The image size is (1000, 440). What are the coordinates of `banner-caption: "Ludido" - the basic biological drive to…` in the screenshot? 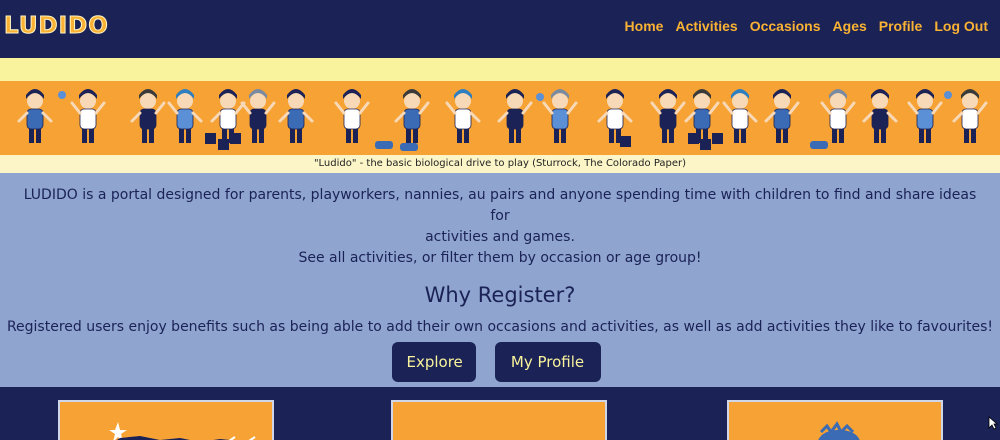 It's located at (500, 164).